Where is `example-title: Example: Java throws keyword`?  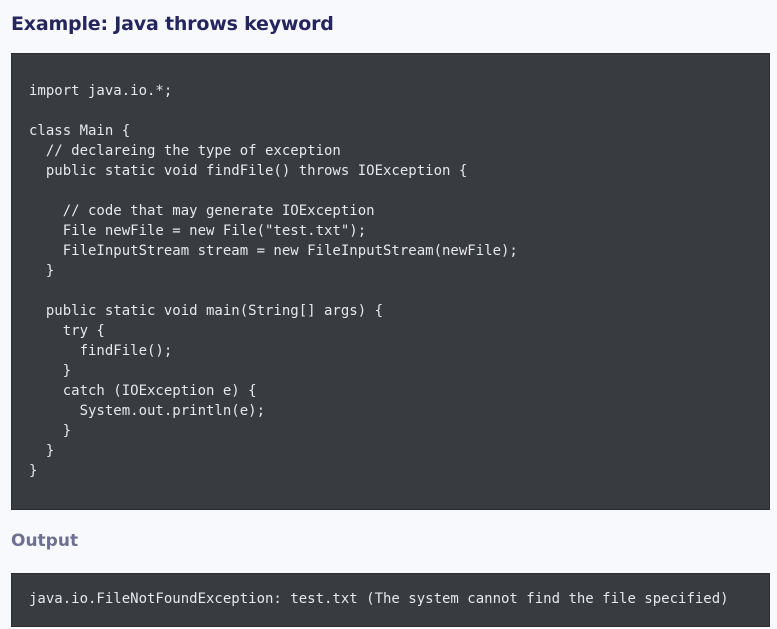
example-title: Example: Java throws keyword is located at coordinates (172, 24).